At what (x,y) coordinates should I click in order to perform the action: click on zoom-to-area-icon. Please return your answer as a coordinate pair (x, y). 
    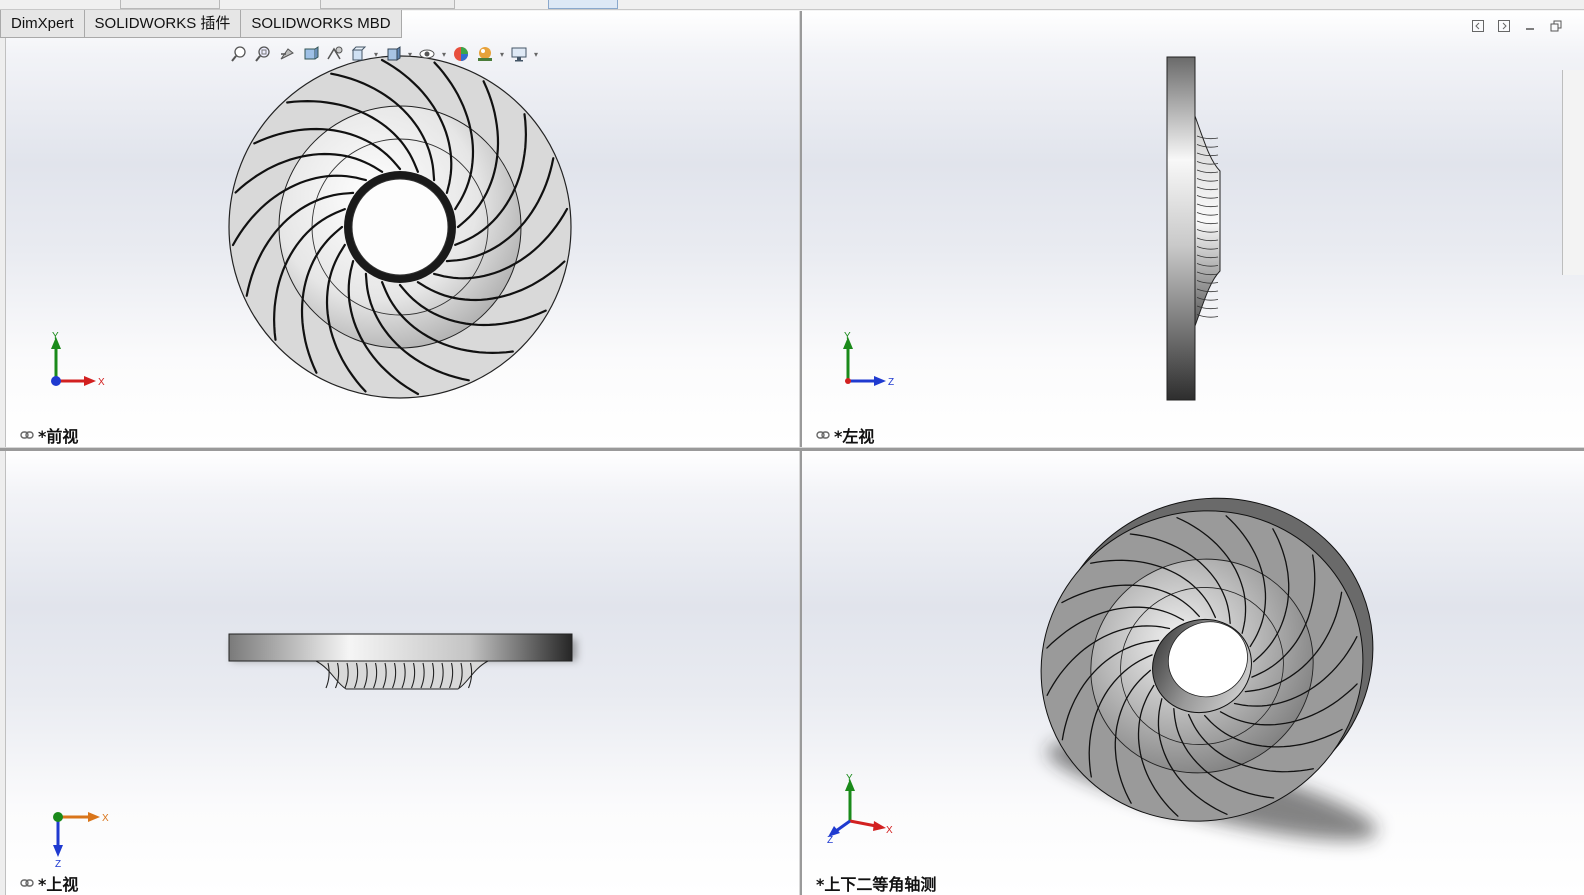
    Looking at the image, I should click on (263, 54).